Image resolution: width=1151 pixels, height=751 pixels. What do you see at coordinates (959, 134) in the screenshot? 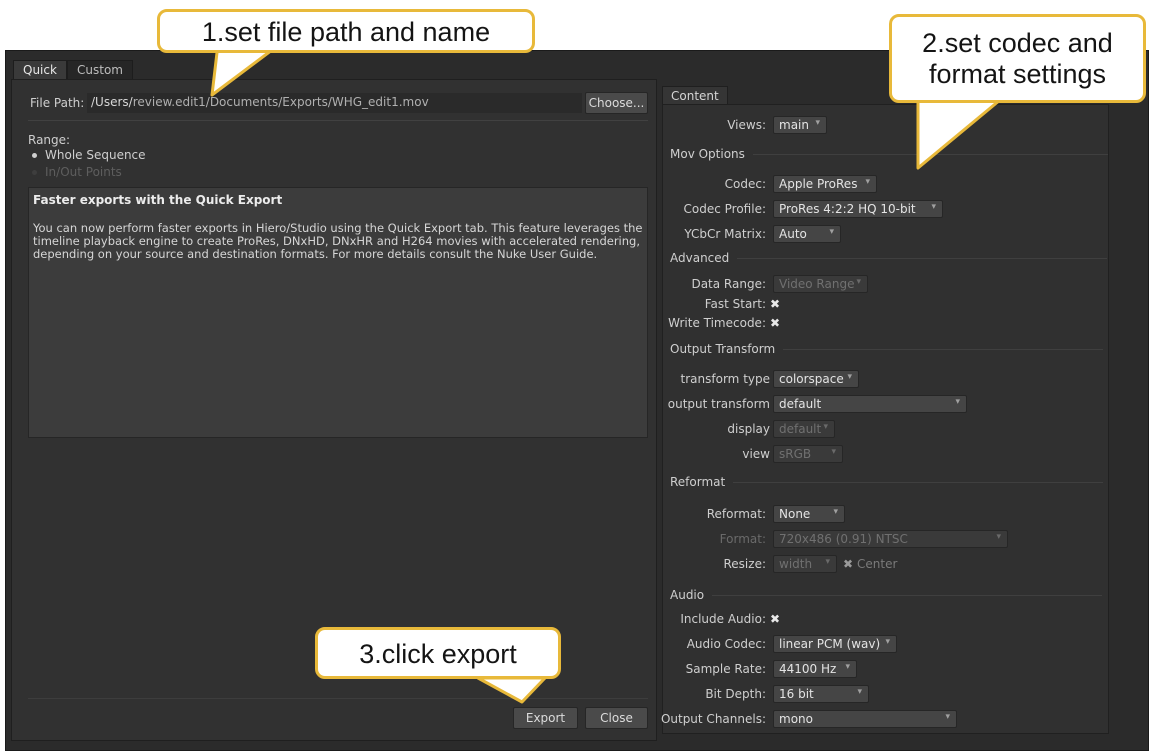
I see `callout-2-pointer` at bounding box center [959, 134].